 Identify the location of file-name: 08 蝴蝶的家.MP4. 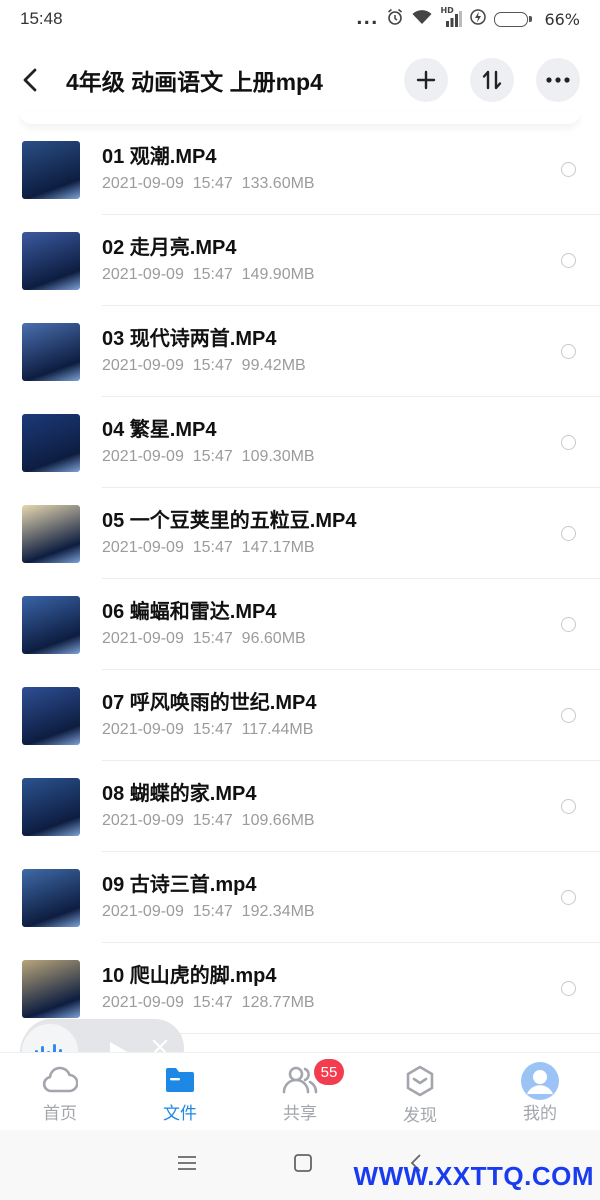
(179, 793).